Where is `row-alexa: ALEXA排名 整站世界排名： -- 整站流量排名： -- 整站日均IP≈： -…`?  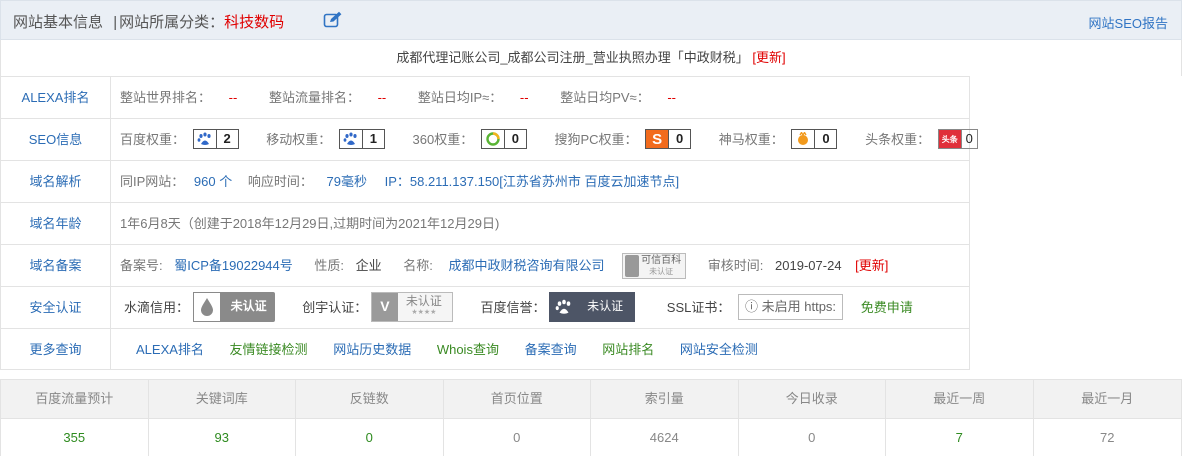 row-alexa: ALEXA排名 整站世界排名： -- 整站流量排名： -- 整站日均IP≈： -… is located at coordinates (485, 97).